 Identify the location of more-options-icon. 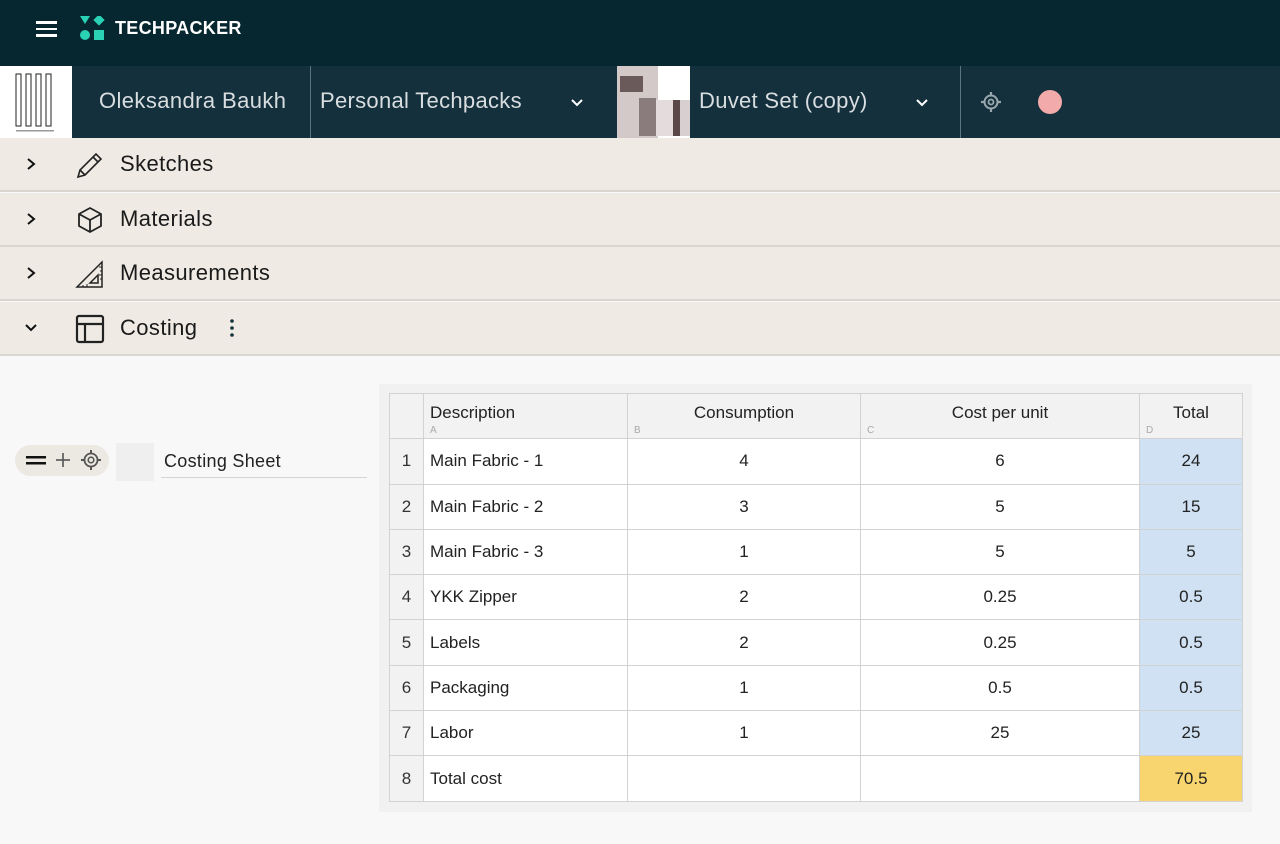
(232, 328).